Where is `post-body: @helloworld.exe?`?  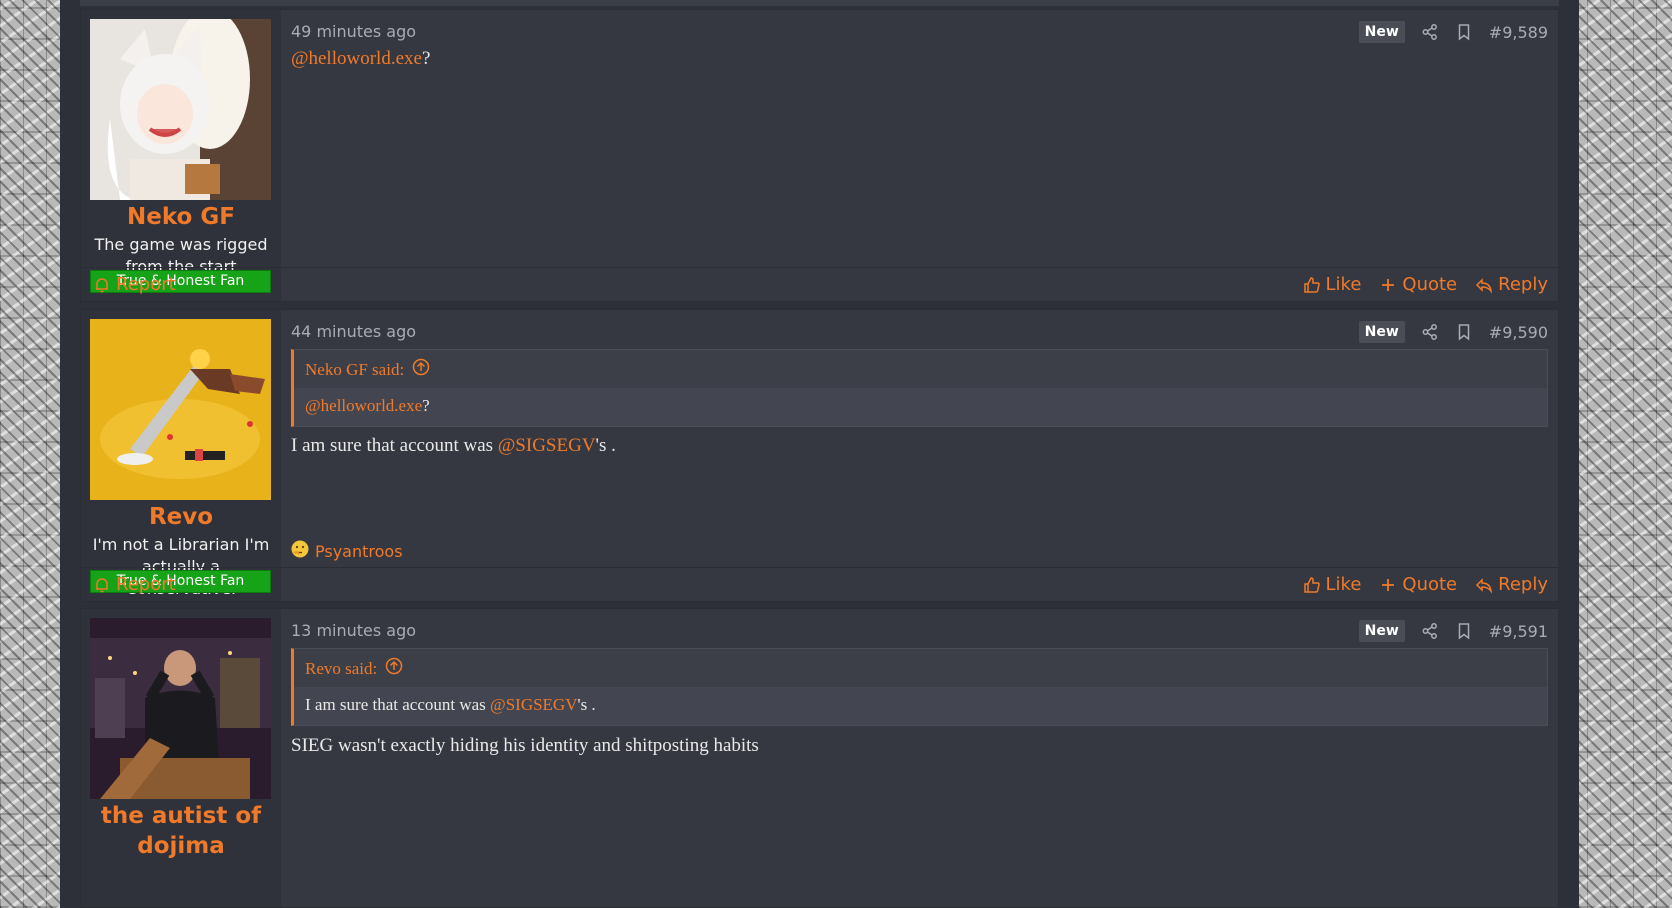 post-body: @helloworld.exe? is located at coordinates (919, 59).